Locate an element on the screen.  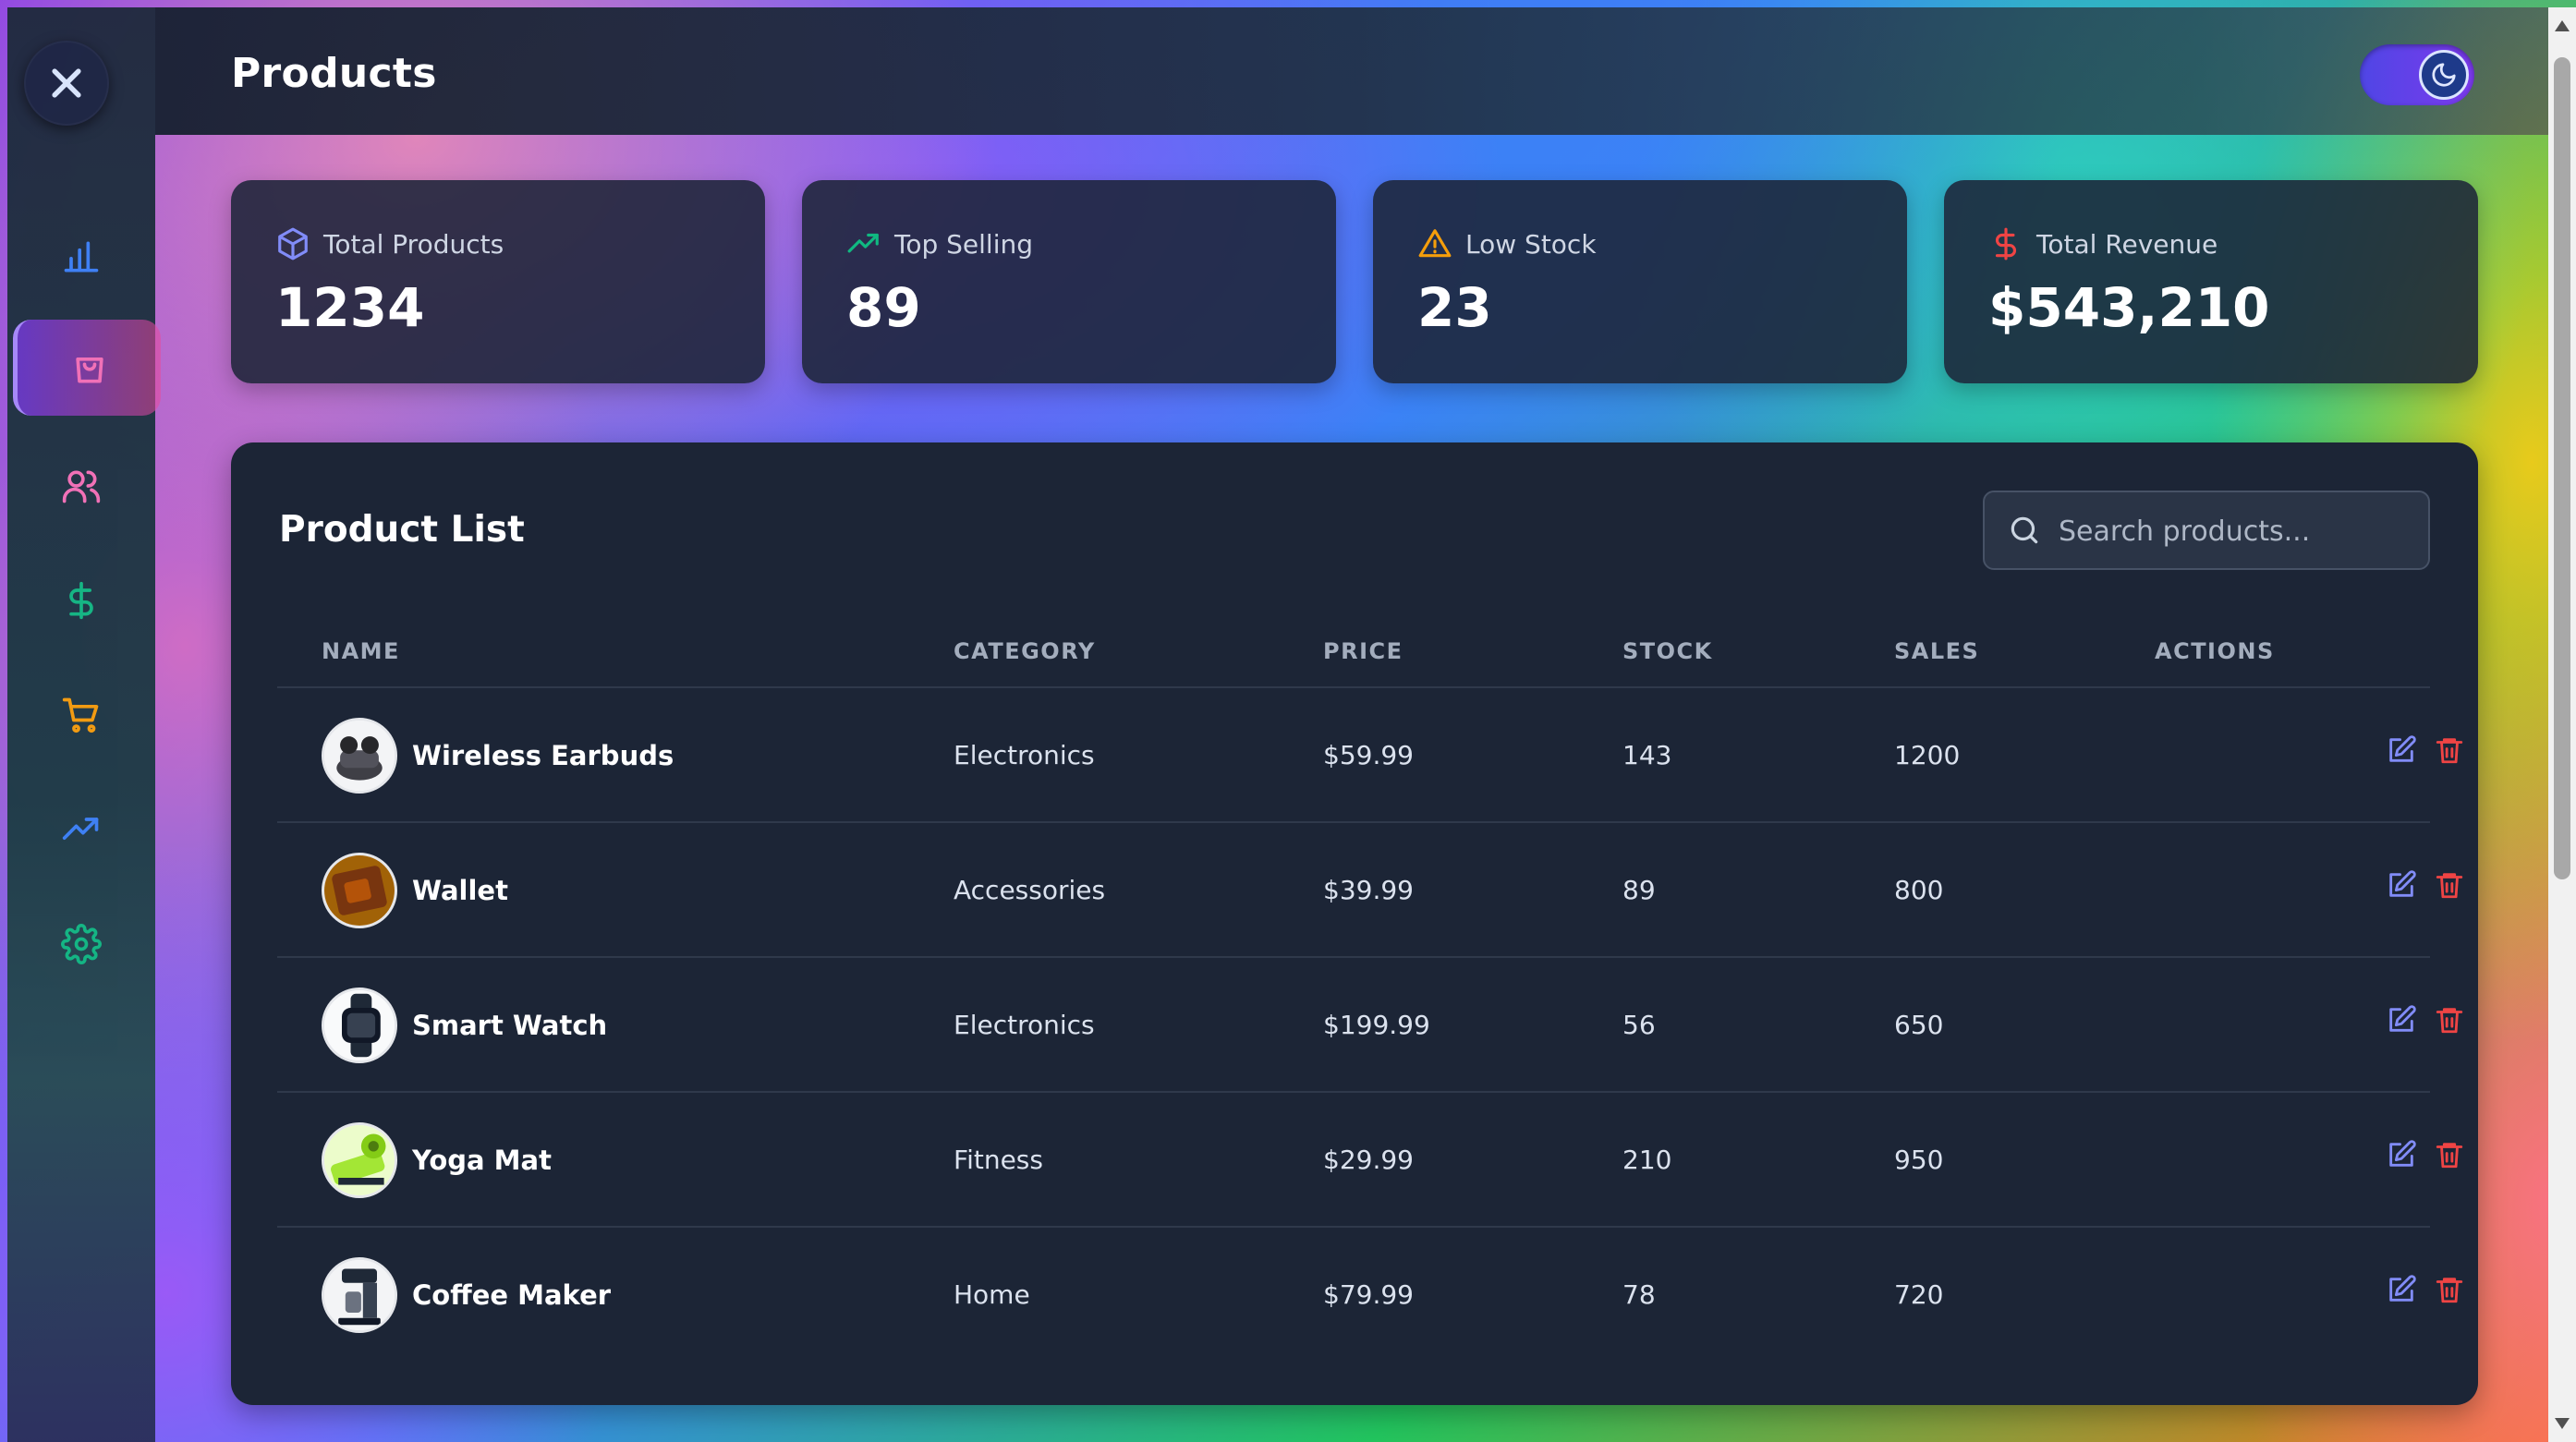
stat-value: 1234 is located at coordinates (350, 307).